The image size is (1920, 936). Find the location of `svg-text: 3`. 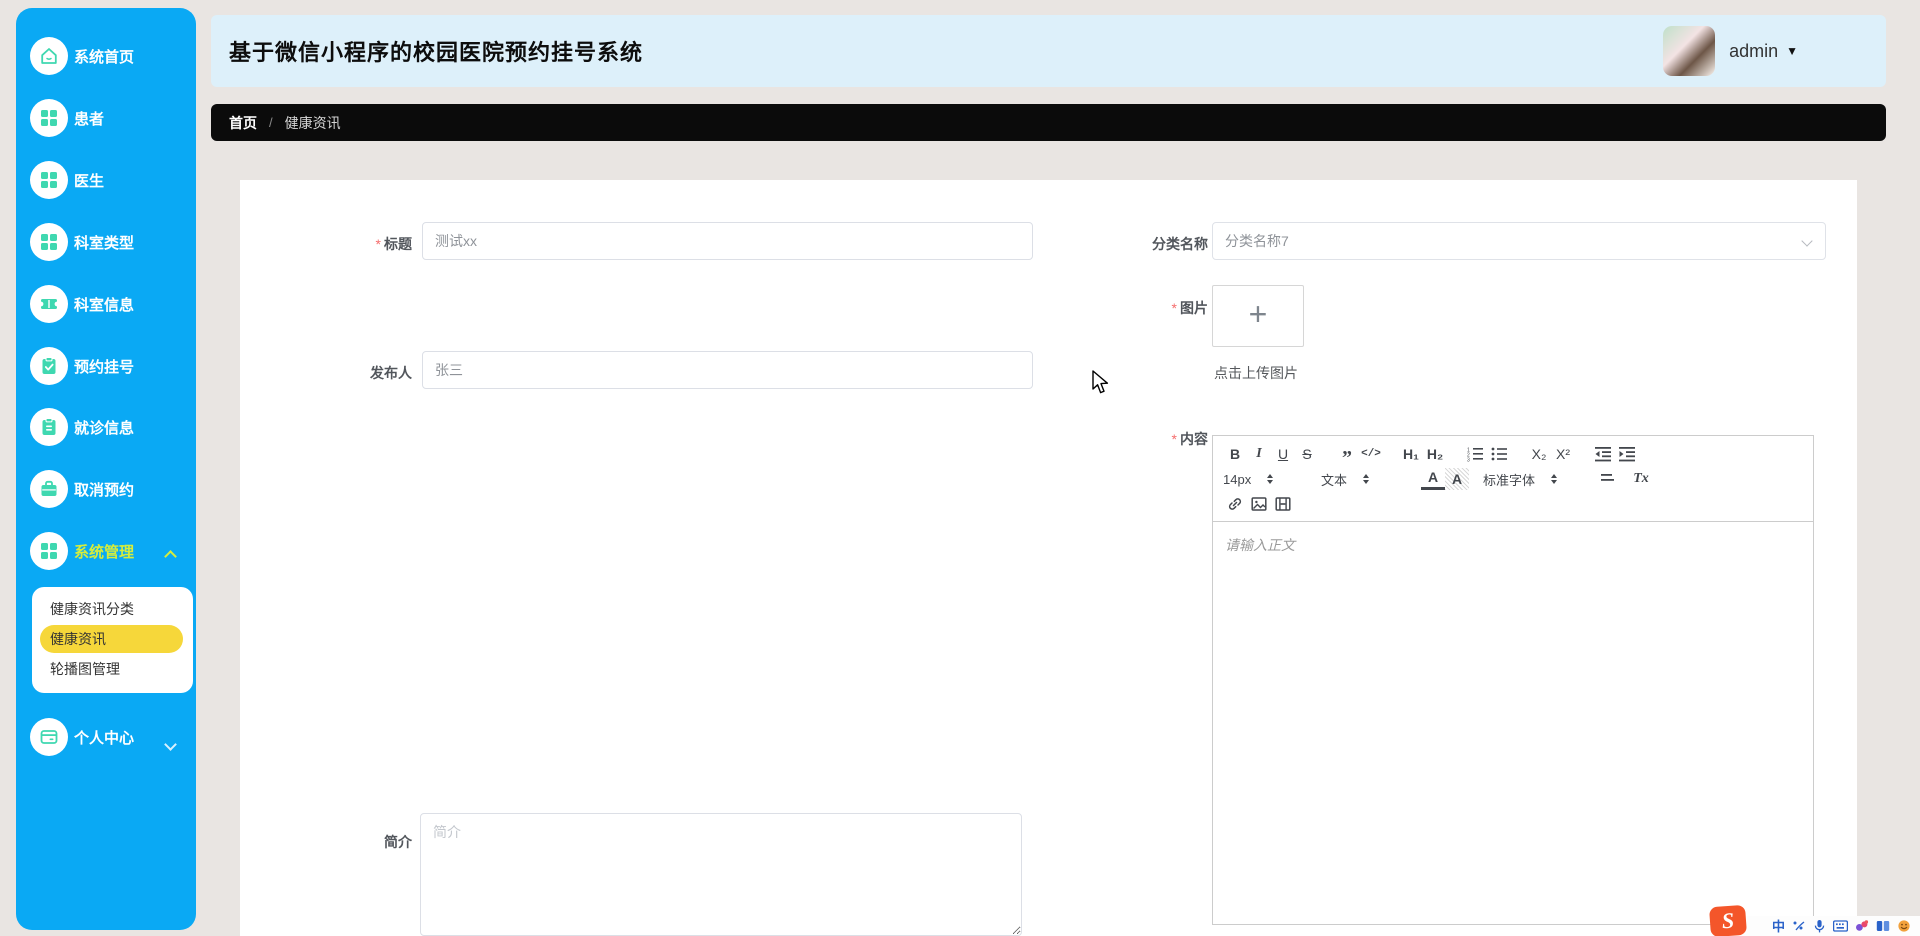

svg-text: 3 is located at coordinates (1468, 460).